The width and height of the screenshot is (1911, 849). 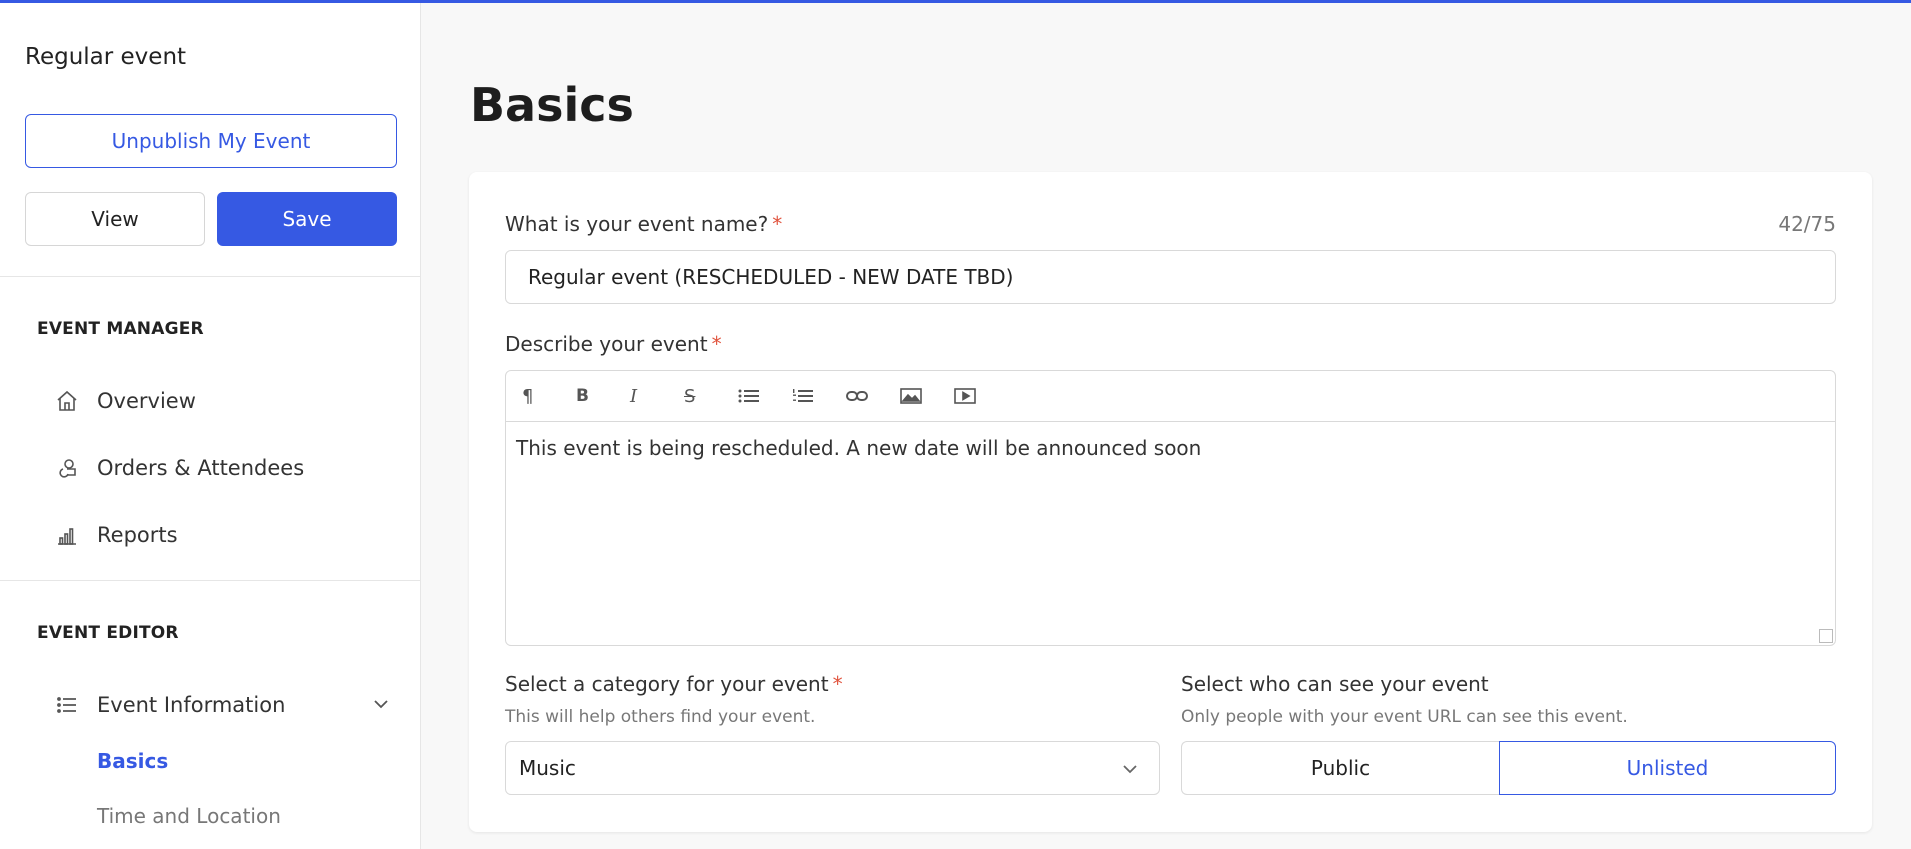 What do you see at coordinates (67, 468) in the screenshot?
I see `attendees-icon` at bounding box center [67, 468].